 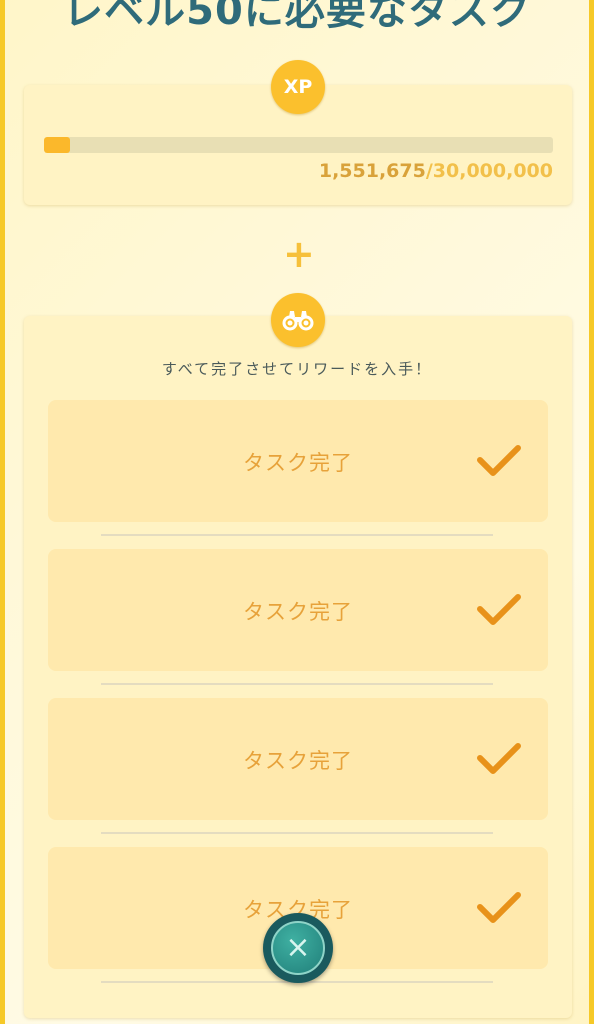 I want to click on close-button: ×, so click(x=298, y=948).